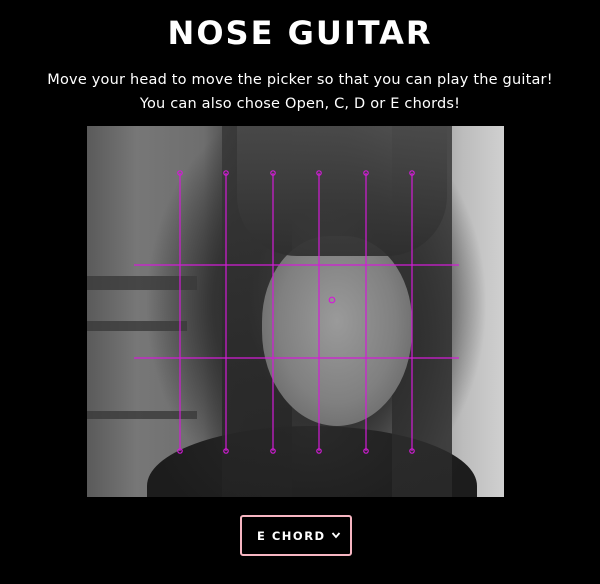 Image resolution: width=600 pixels, height=584 pixels. Describe the element at coordinates (300, 33) in the screenshot. I see `page-title: NOSE GUITAR` at that location.